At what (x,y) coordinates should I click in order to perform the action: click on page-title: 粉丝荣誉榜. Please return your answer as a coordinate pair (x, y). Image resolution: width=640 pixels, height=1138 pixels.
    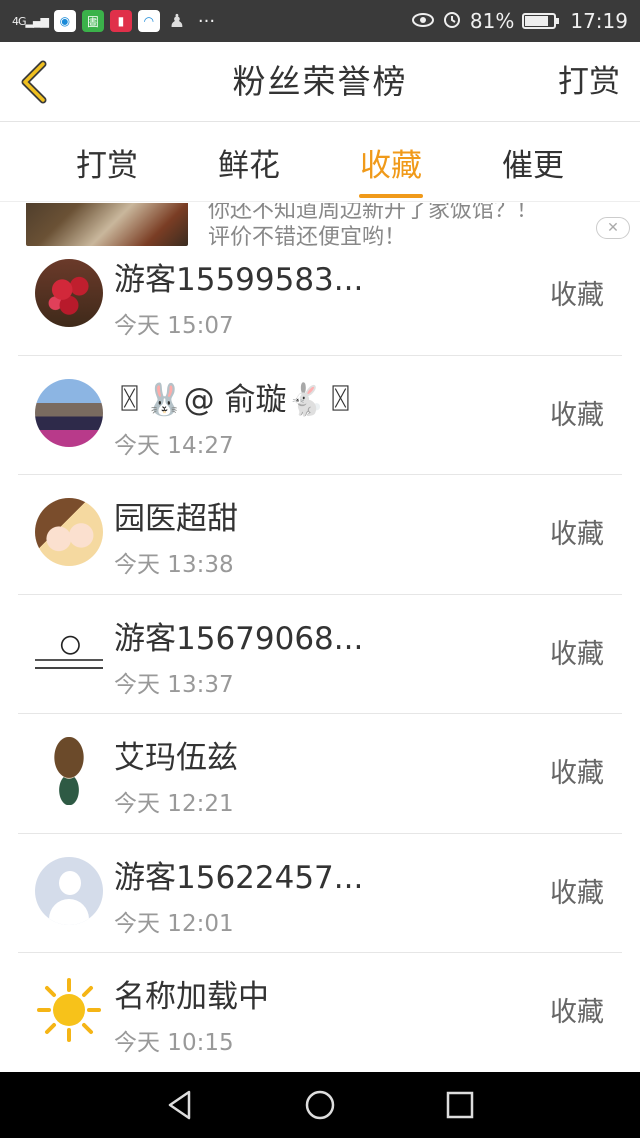
    Looking at the image, I should click on (320, 81).